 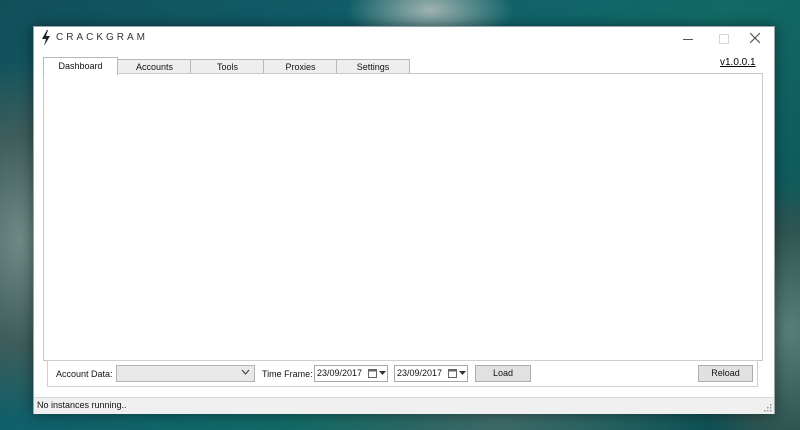 I want to click on account-data-select, so click(x=185, y=373).